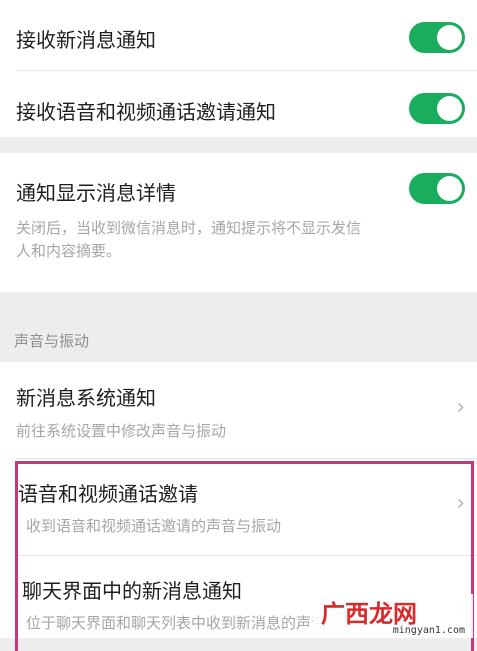 The width and height of the screenshot is (477, 651). What do you see at coordinates (460, 407) in the screenshot?
I see `chevron-right-icon: ›` at bounding box center [460, 407].